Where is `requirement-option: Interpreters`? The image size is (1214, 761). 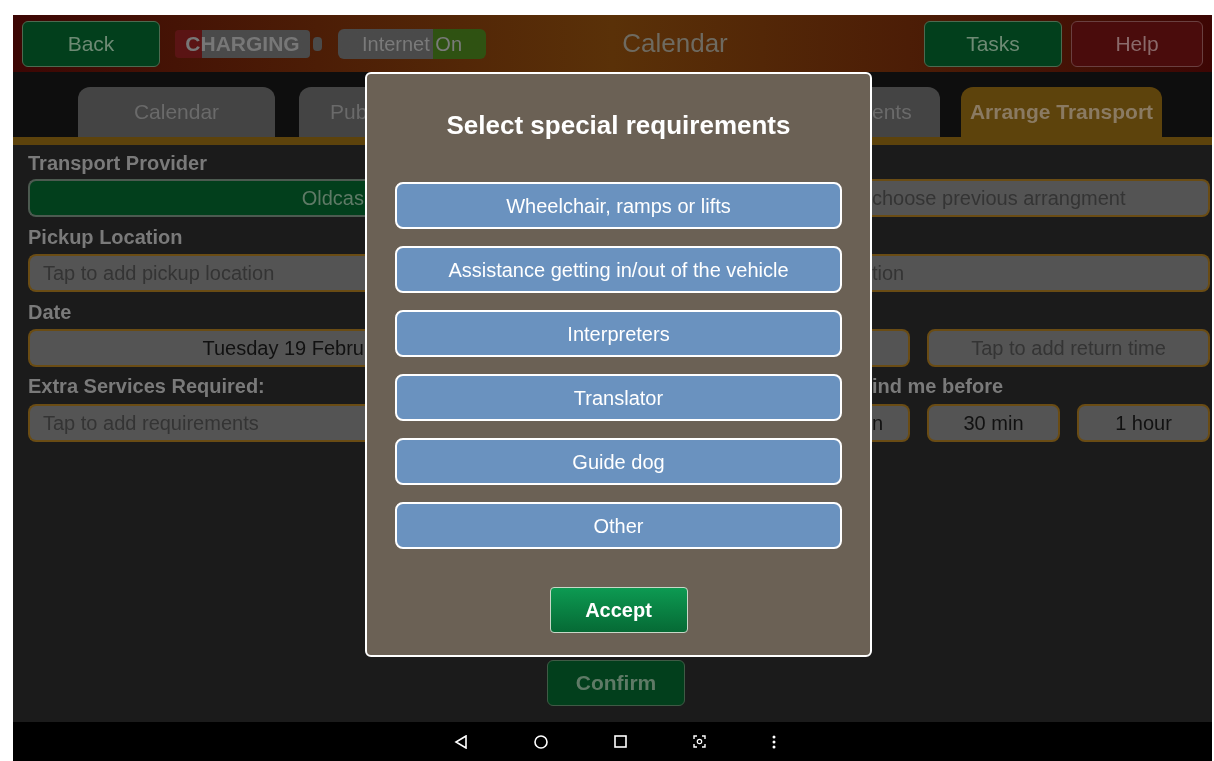 requirement-option: Interpreters is located at coordinates (618, 333).